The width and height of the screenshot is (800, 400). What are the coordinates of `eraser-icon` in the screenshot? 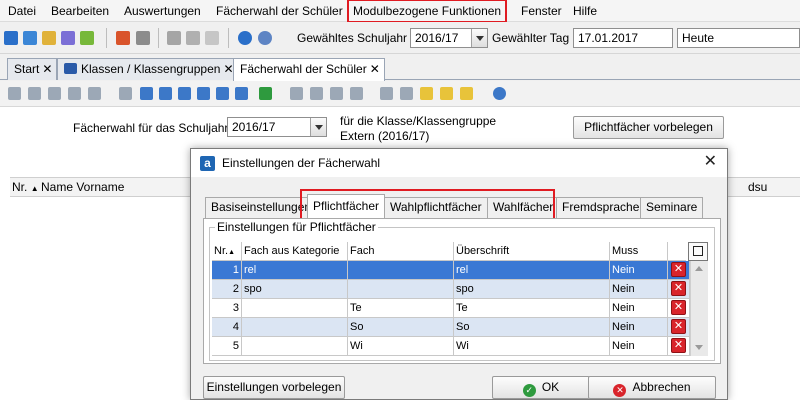 It's located at (466, 93).